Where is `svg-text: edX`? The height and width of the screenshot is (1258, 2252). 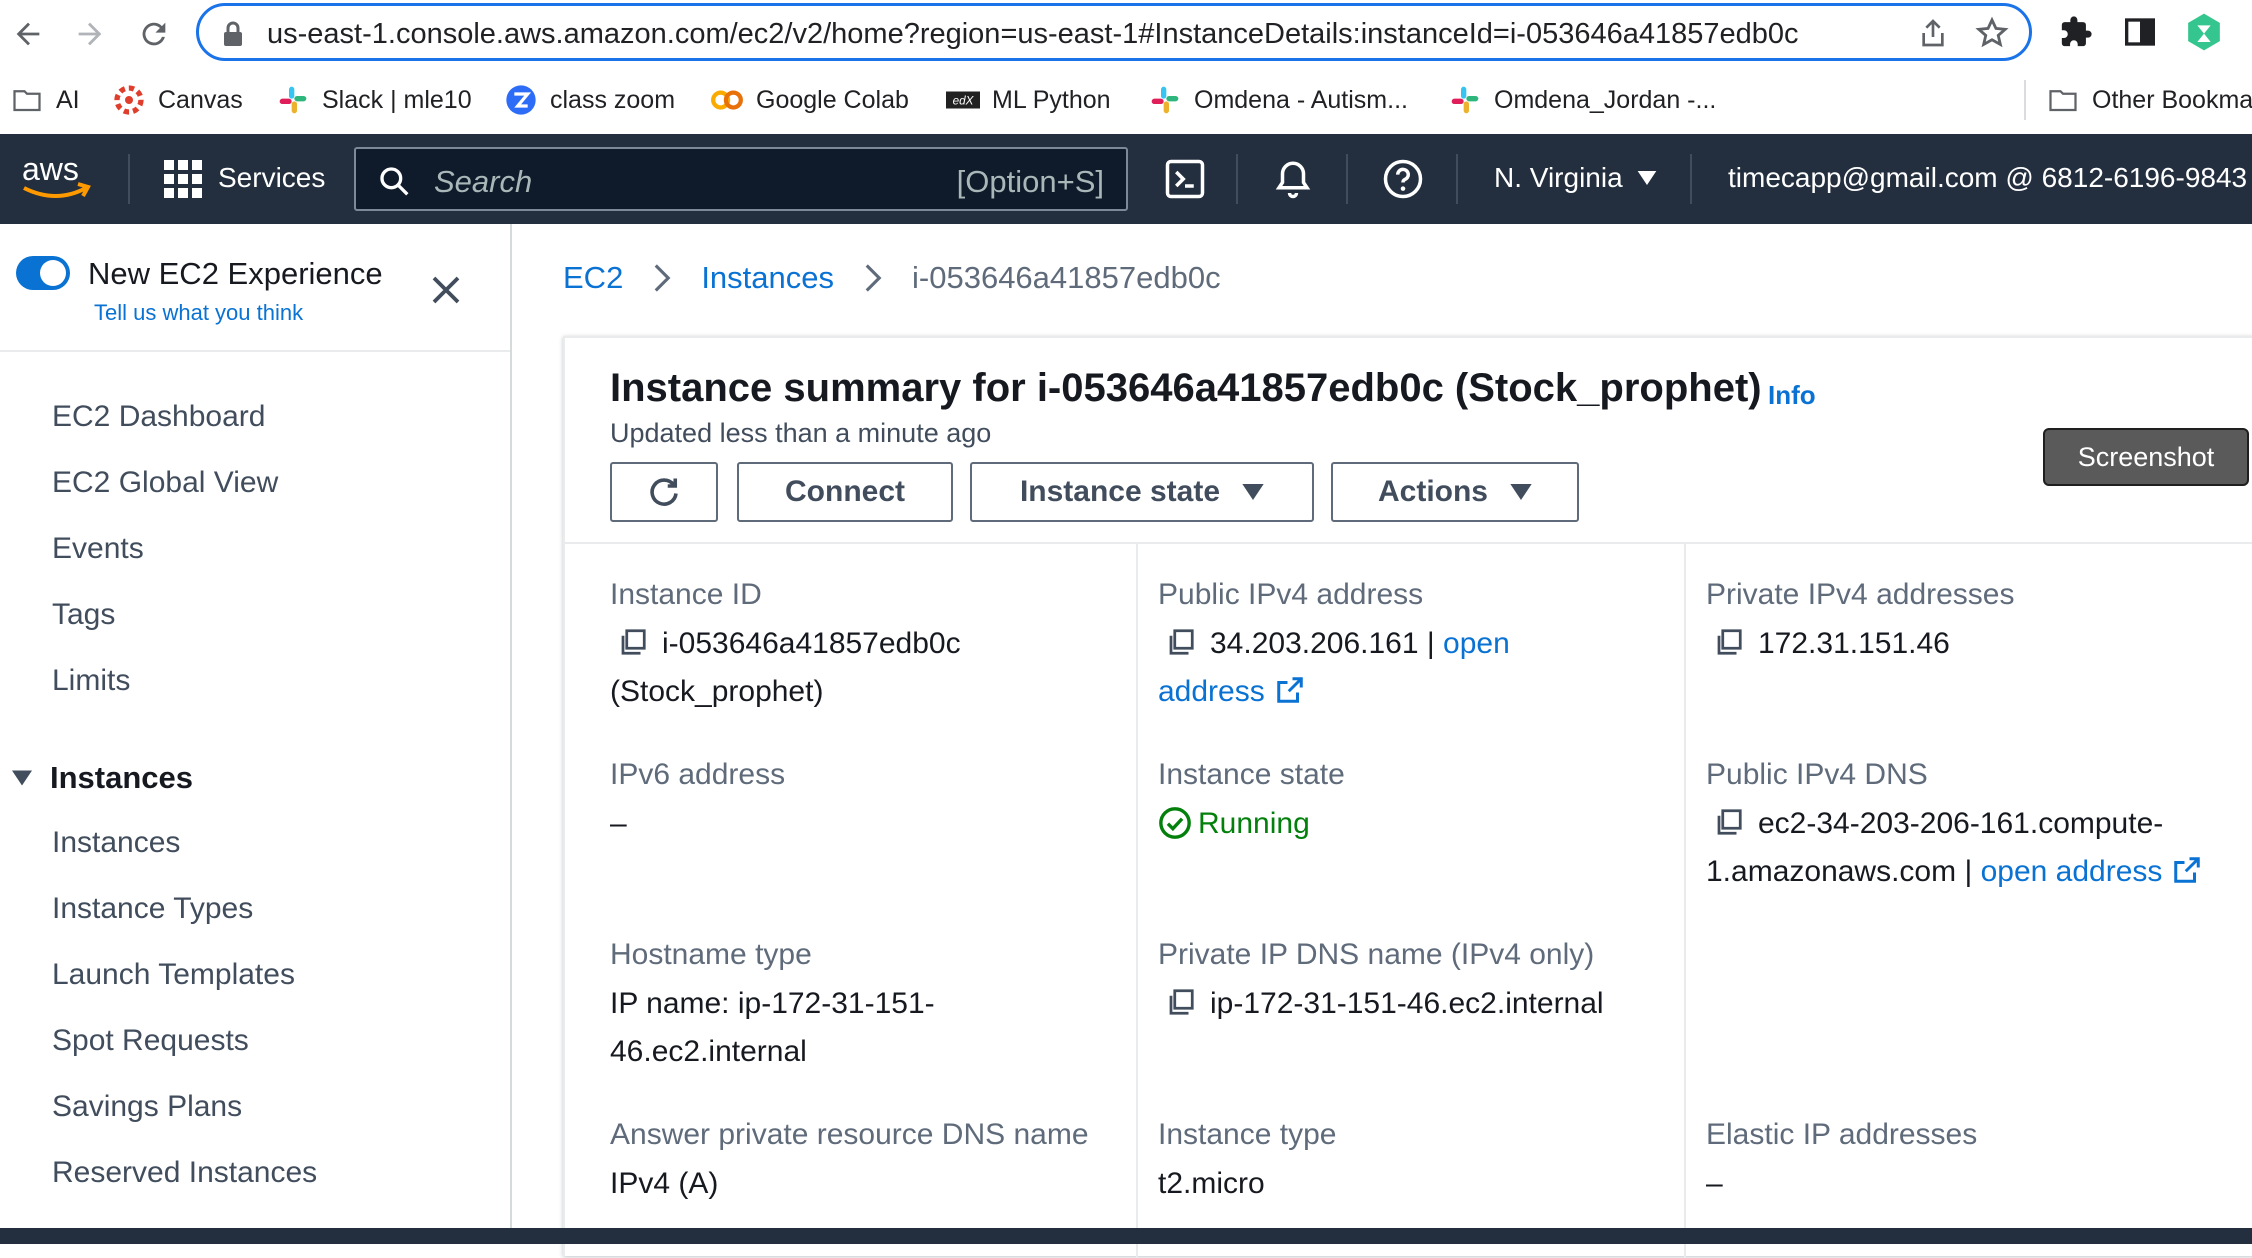
svg-text: edX is located at coordinates (964, 100).